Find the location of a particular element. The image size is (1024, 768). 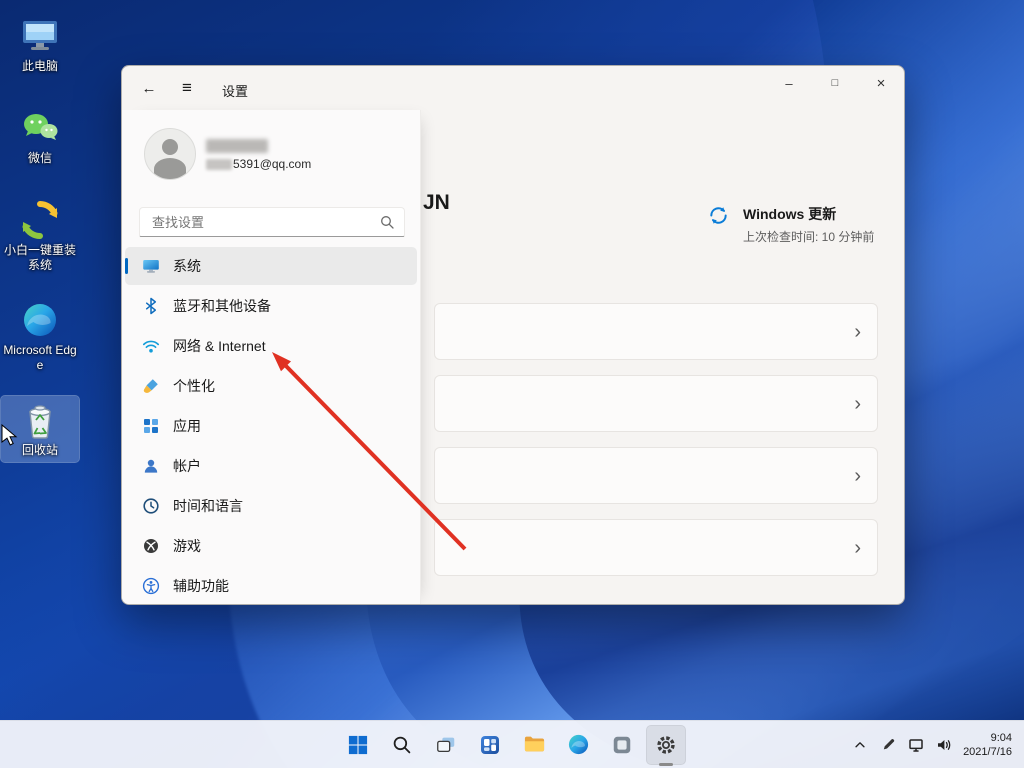

desktop-icon-wechat: 微信 is located at coordinates (40, 137).